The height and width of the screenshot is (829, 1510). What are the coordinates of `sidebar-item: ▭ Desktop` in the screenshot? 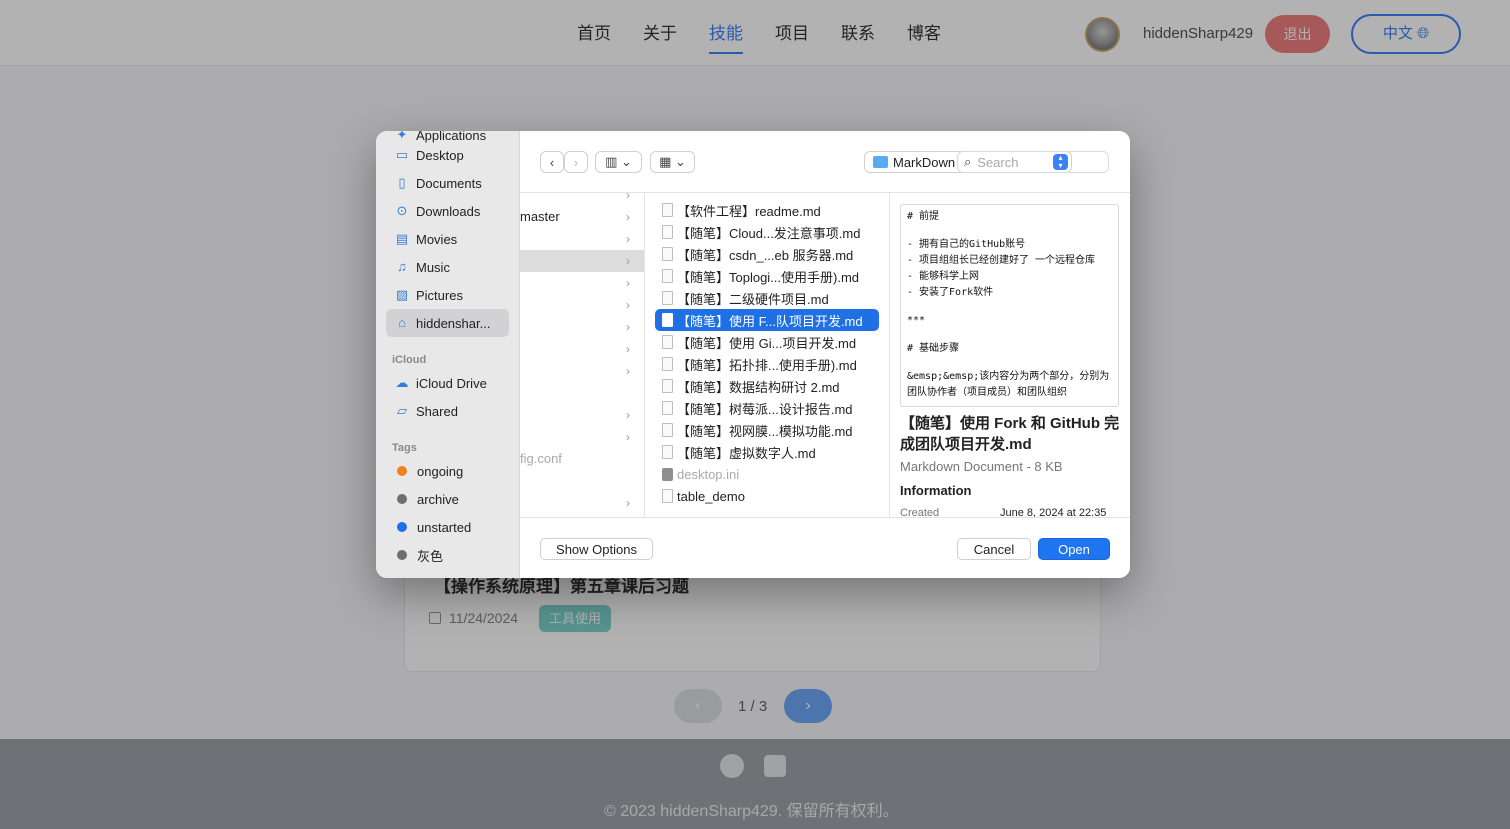 It's located at (447, 155).